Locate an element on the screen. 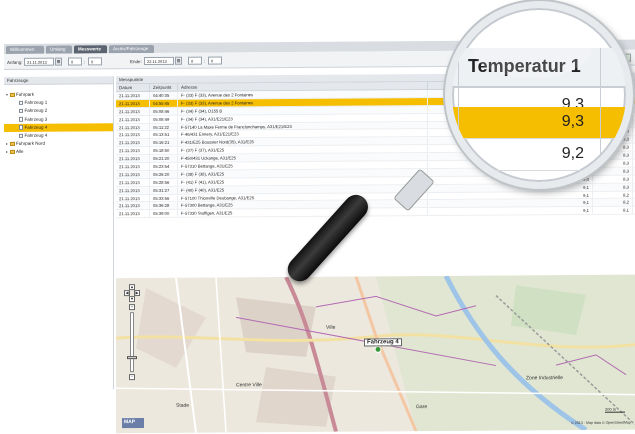 The image size is (635, 434). tree-item-label: Alle is located at coordinates (20, 151).